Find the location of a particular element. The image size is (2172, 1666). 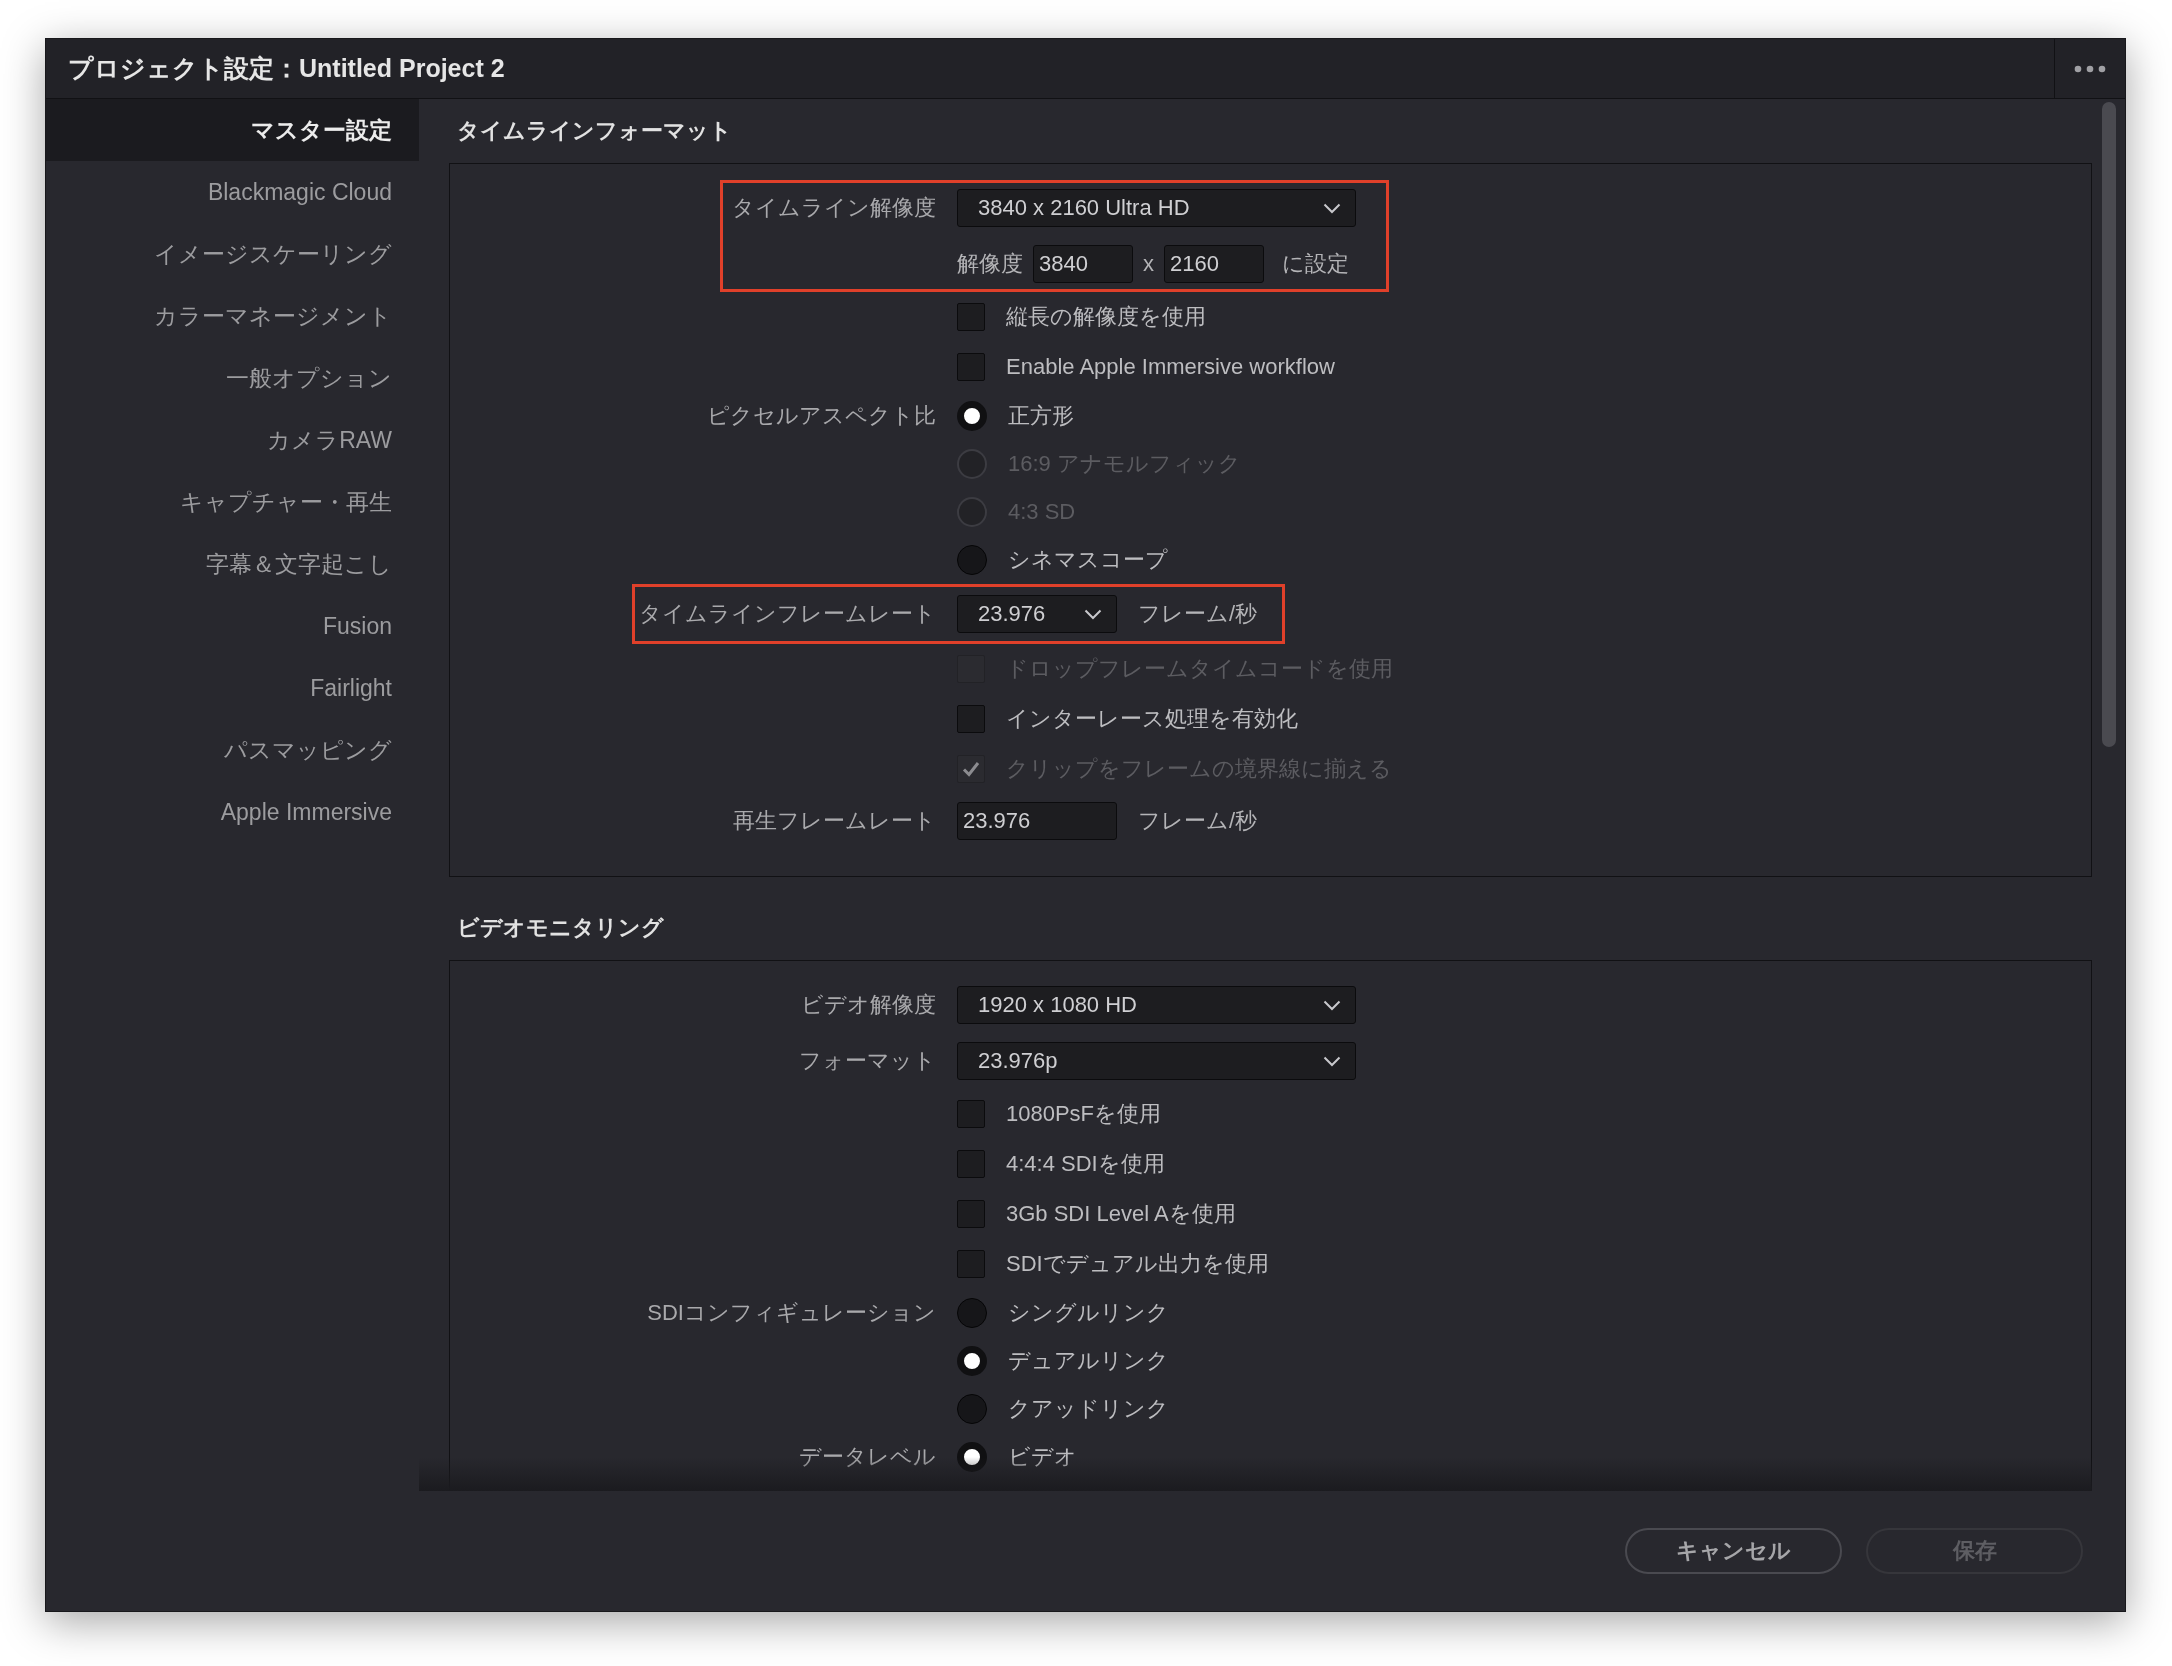

dropdown: 23.976 is located at coordinates (1037, 614).